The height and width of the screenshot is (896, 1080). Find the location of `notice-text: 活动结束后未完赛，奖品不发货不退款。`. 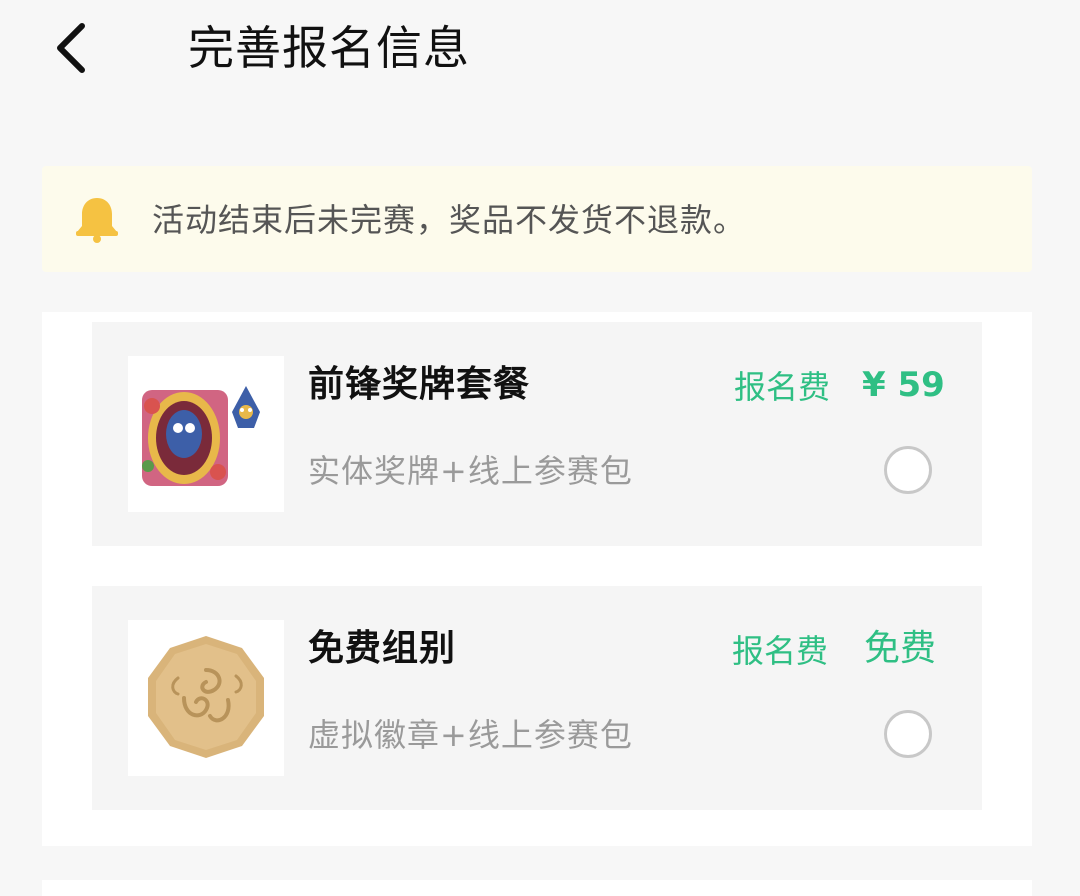

notice-text: 活动结束后未完赛，奖品不发货不退款。 is located at coordinates (449, 220).